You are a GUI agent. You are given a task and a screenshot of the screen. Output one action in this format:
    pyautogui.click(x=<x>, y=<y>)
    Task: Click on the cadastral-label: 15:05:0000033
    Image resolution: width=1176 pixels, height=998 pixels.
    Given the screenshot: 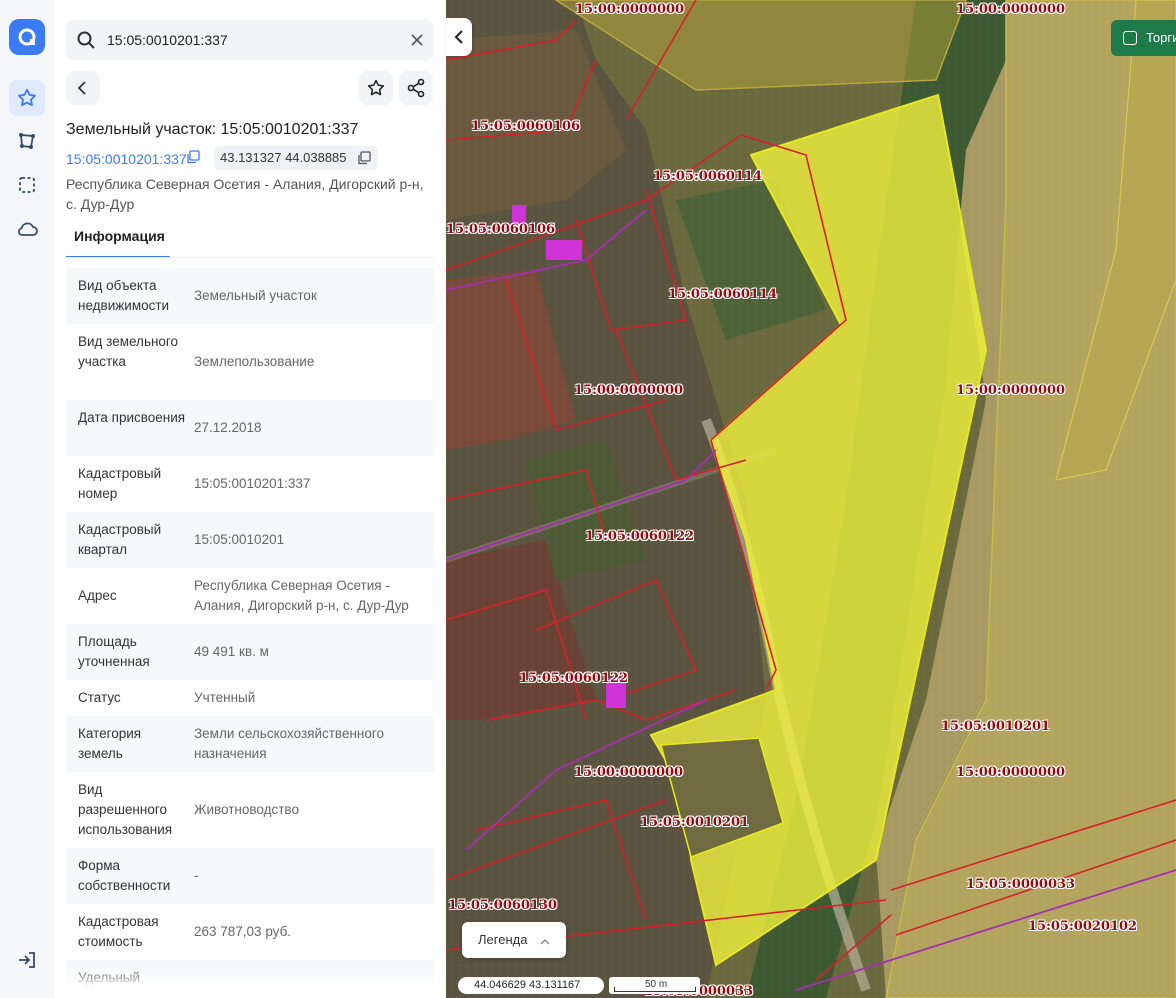 What is the action you would take?
    pyautogui.click(x=1021, y=884)
    